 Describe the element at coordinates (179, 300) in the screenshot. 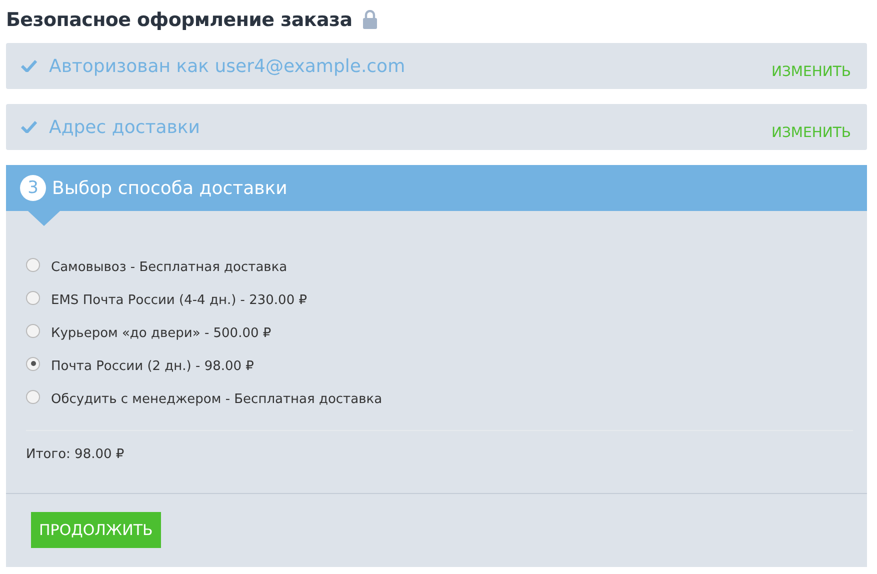

I see `option-label: EMS Почта России (4-4 дн.) - 230.00 ₽` at that location.